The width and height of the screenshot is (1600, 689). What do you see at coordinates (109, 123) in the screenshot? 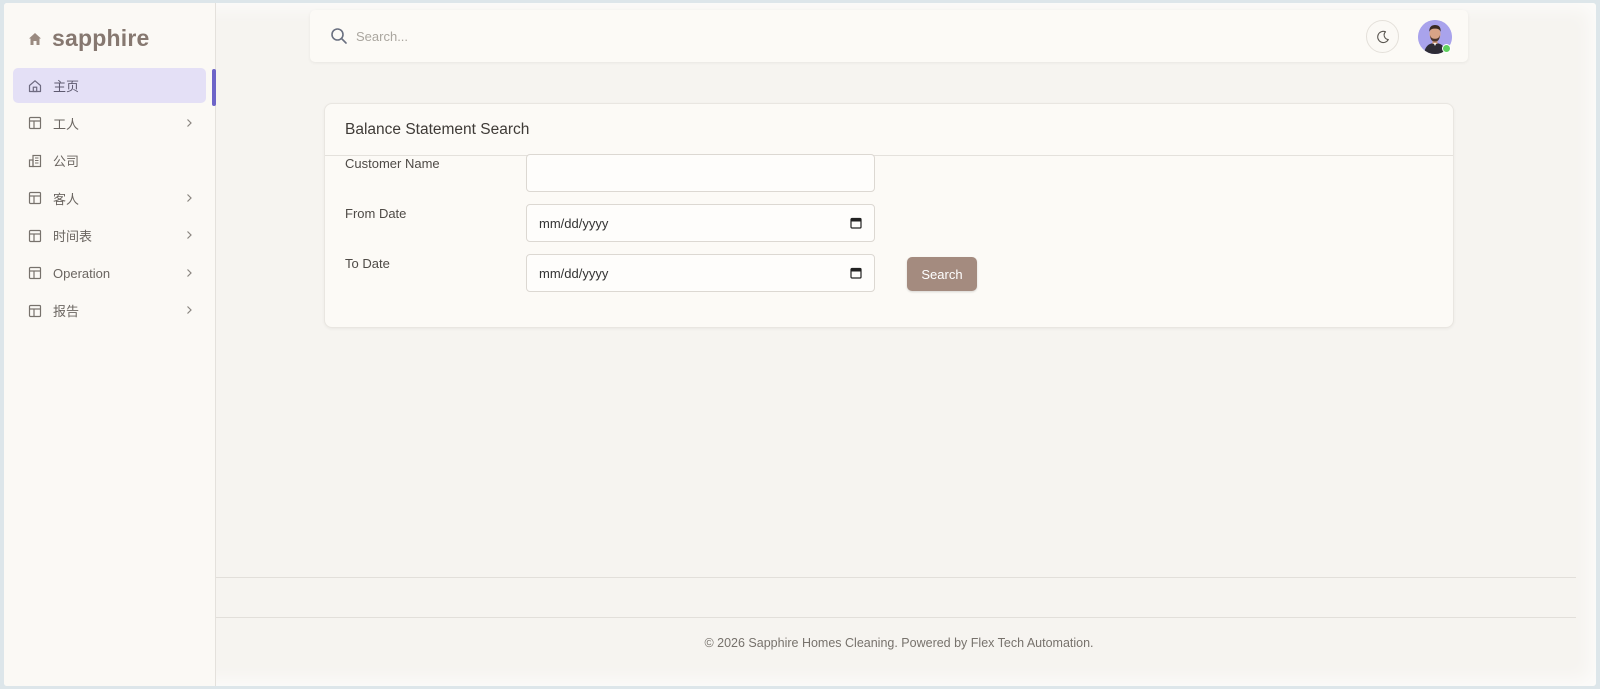
I see `sidebar-item-workers: 工人` at bounding box center [109, 123].